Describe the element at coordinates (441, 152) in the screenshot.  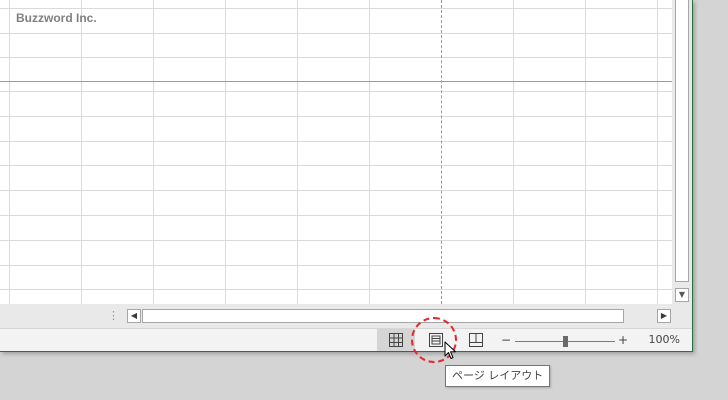
I see `page-break-line-vertical` at that location.